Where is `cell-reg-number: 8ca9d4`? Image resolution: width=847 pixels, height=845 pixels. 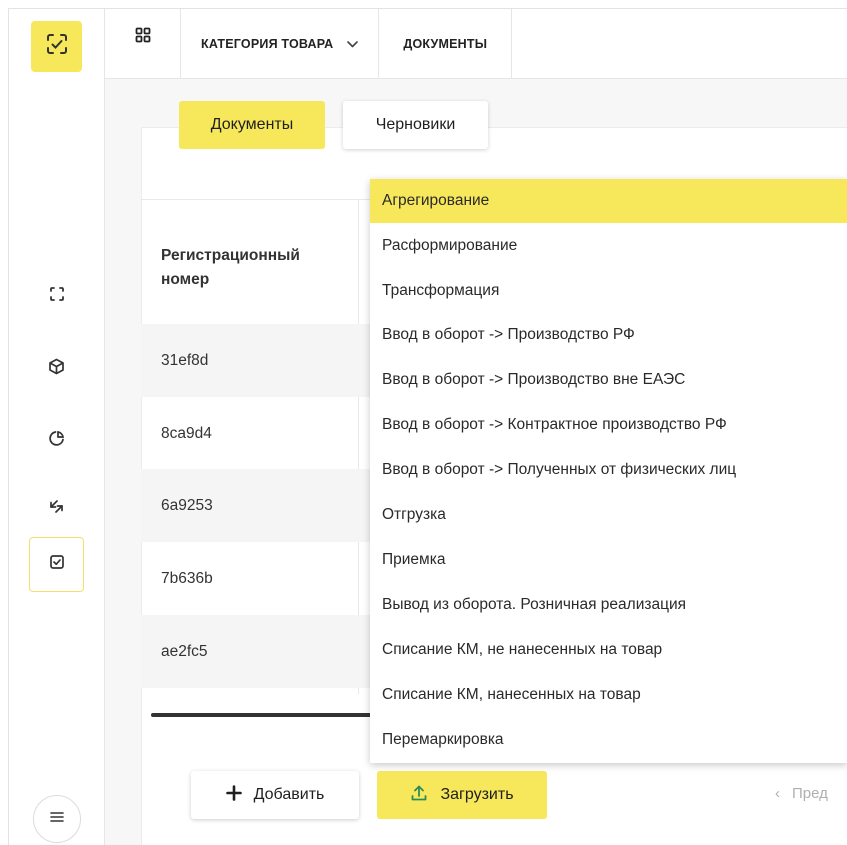 cell-reg-number: 8ca9d4 is located at coordinates (186, 433).